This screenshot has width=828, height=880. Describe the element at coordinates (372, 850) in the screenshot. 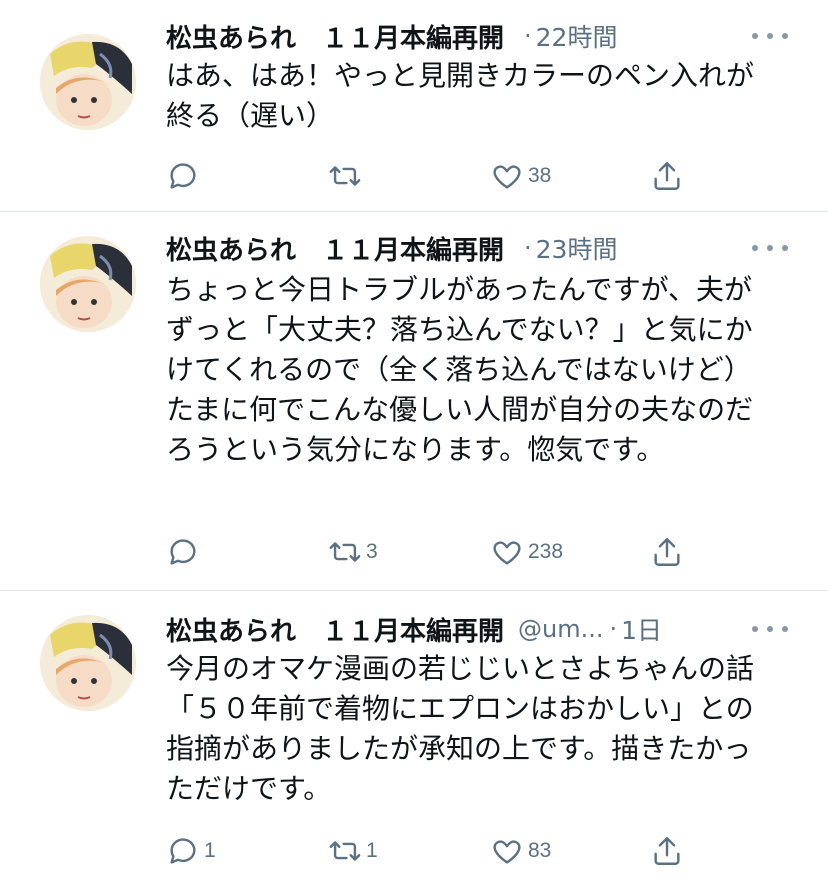

I see `retweet-count: 1` at that location.